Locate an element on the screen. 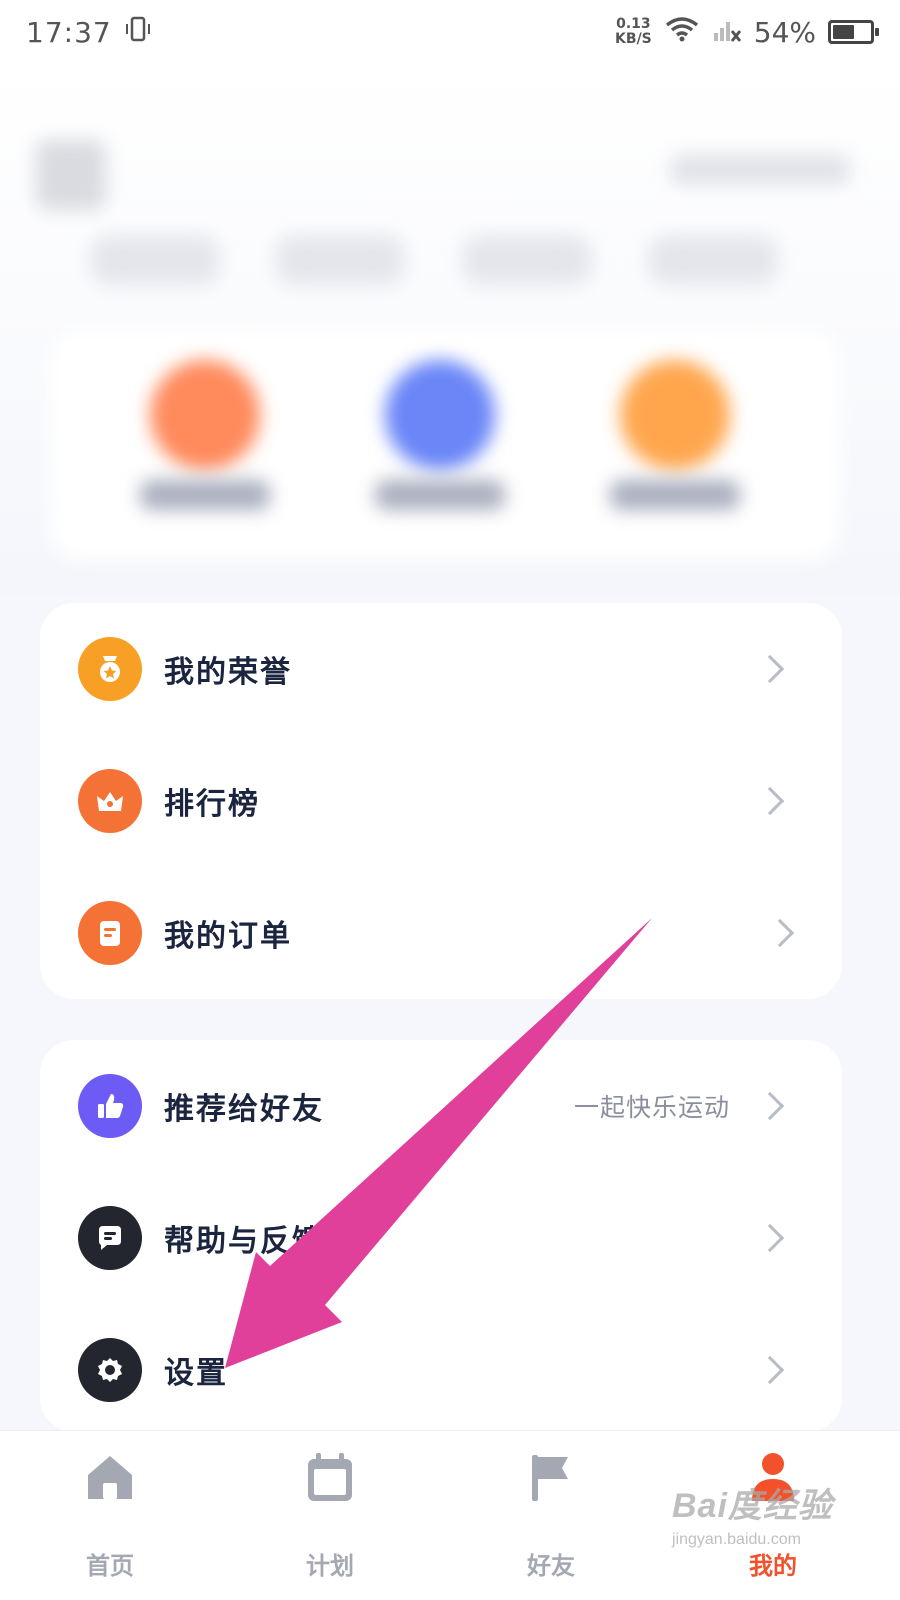 This screenshot has width=900, height=1600. bottom-nav: 首页 计划 好友 我的 is located at coordinates (450, 1515).